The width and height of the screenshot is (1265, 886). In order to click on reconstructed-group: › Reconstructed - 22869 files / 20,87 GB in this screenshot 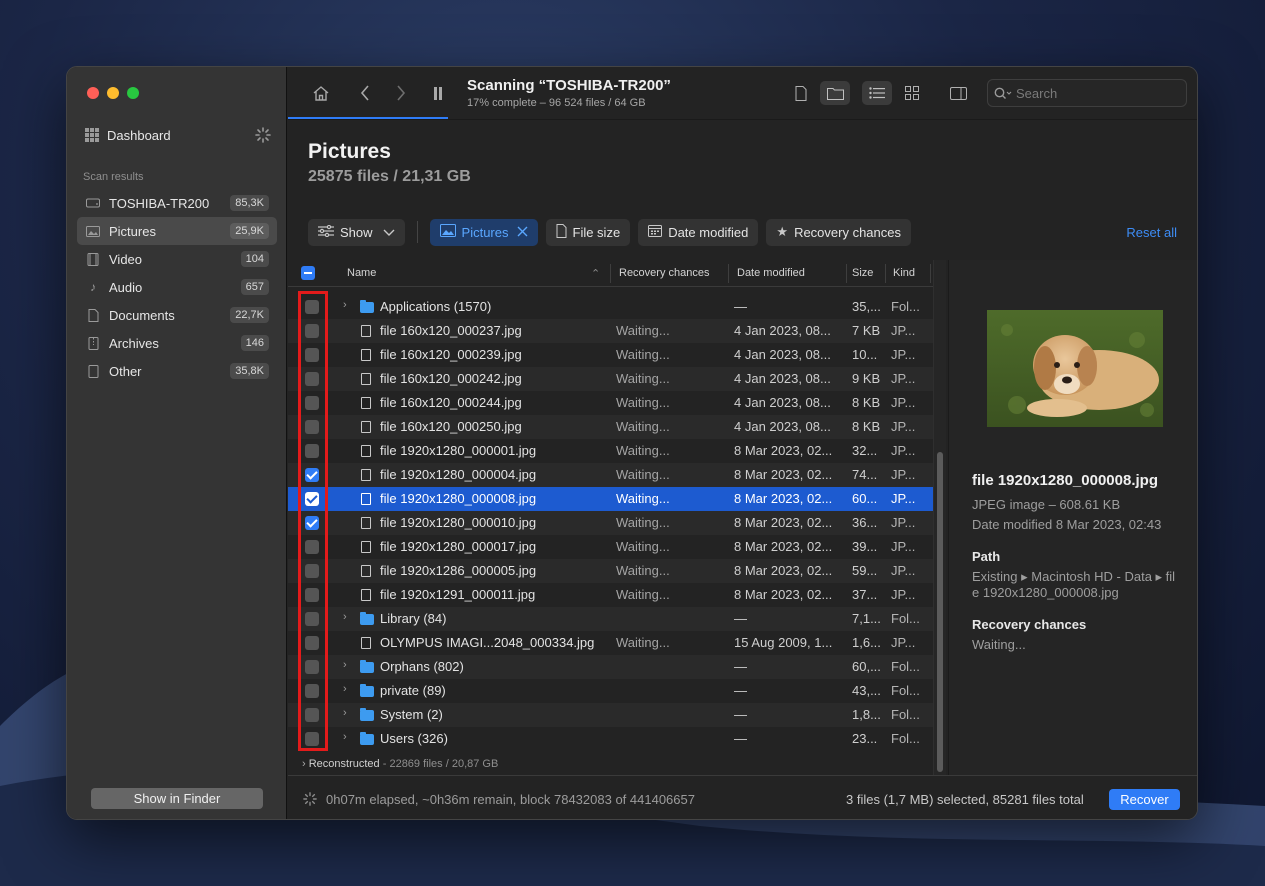, I will do `click(400, 764)`.